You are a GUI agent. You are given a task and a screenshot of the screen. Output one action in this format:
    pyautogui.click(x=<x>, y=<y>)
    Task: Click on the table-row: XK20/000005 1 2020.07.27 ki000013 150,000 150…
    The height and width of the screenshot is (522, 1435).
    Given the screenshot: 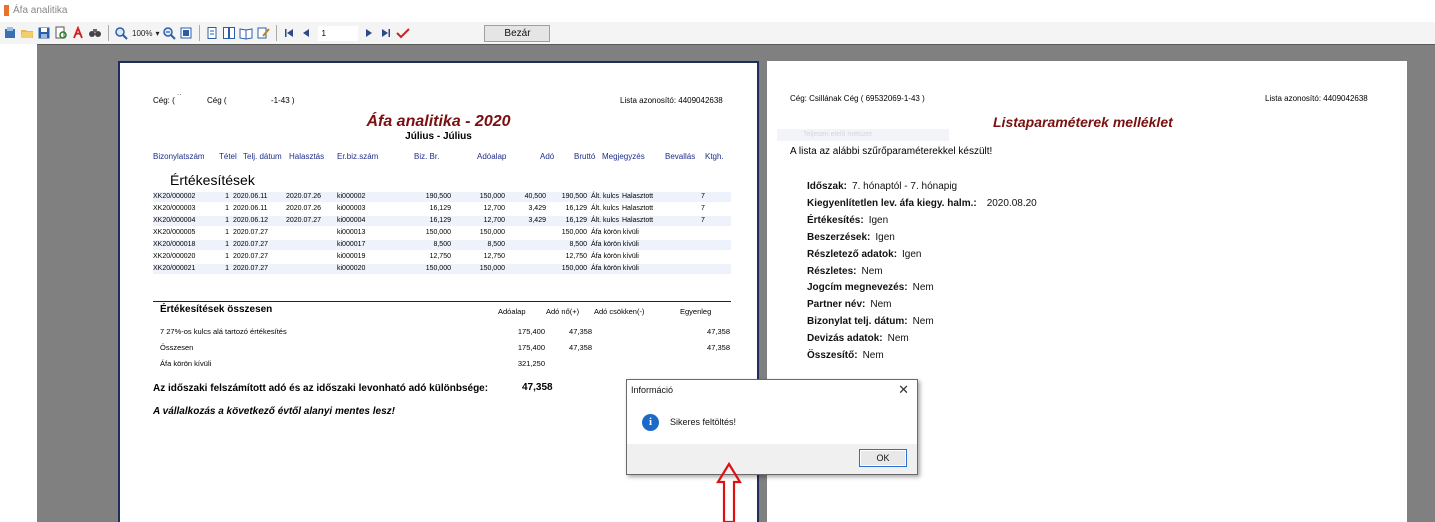 What is the action you would take?
    pyautogui.click(x=442, y=233)
    